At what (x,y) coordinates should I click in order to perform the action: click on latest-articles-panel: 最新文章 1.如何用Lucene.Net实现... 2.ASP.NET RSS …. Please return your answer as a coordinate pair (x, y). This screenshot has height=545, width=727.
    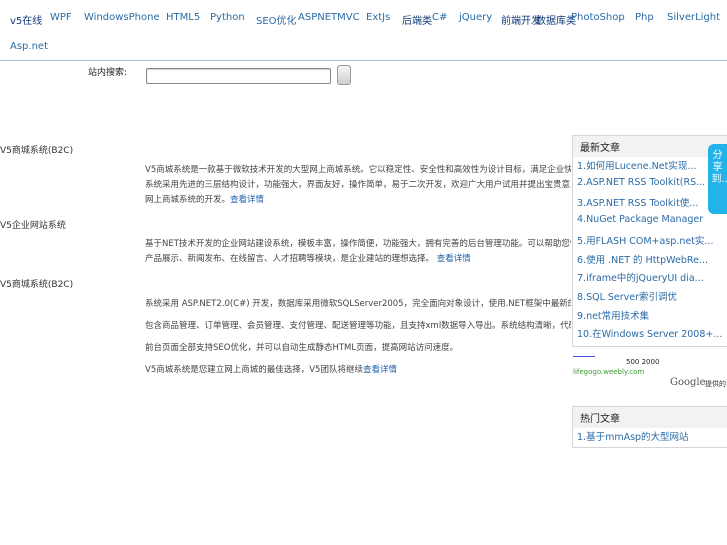
    Looking at the image, I should click on (649, 241).